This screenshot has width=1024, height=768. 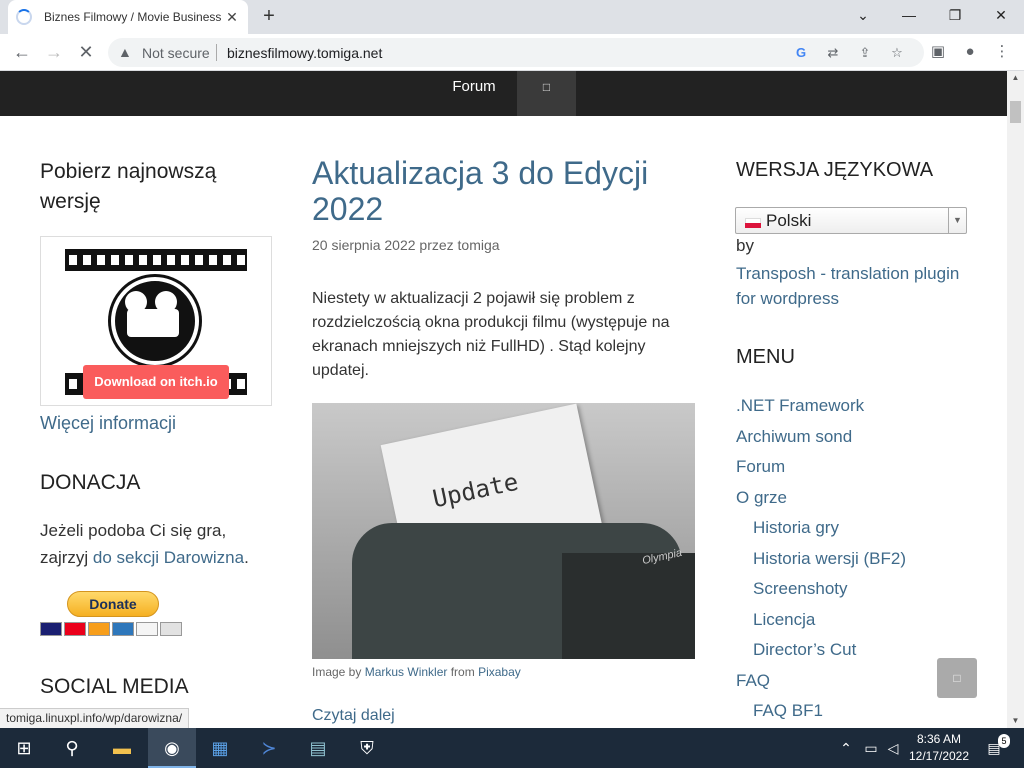 I want to click on menu-item: O grze, so click(x=866, y=498).